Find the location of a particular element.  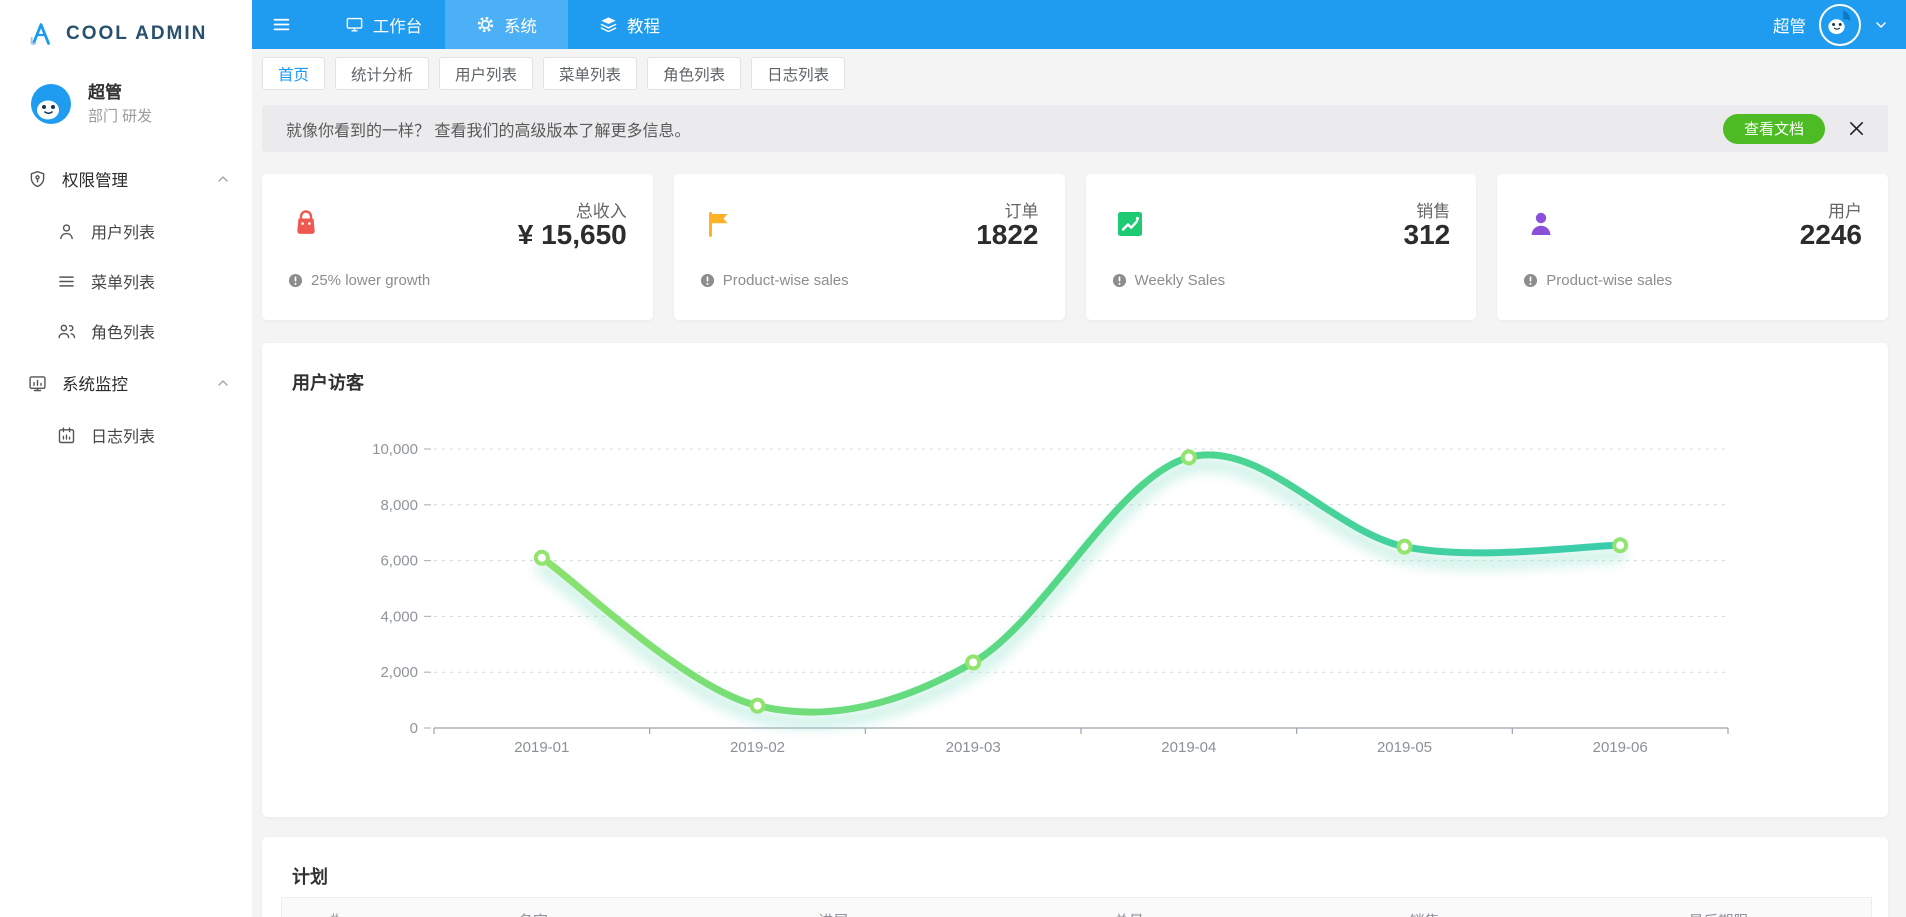

trend-chart-icon is located at coordinates (1130, 224).